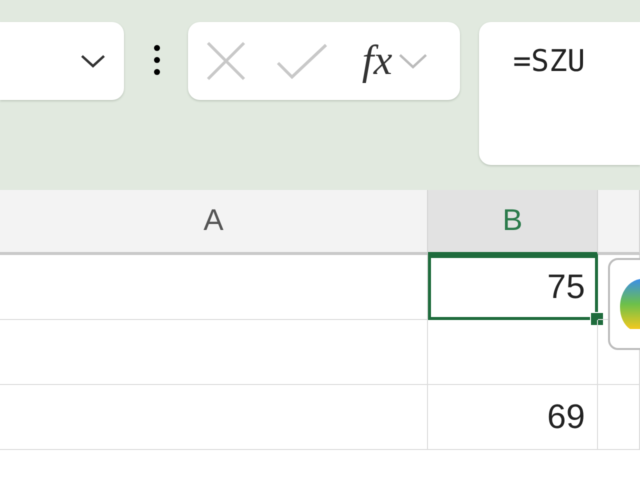 This screenshot has height=480, width=640. I want to click on selected-cell: 75, so click(513, 287).